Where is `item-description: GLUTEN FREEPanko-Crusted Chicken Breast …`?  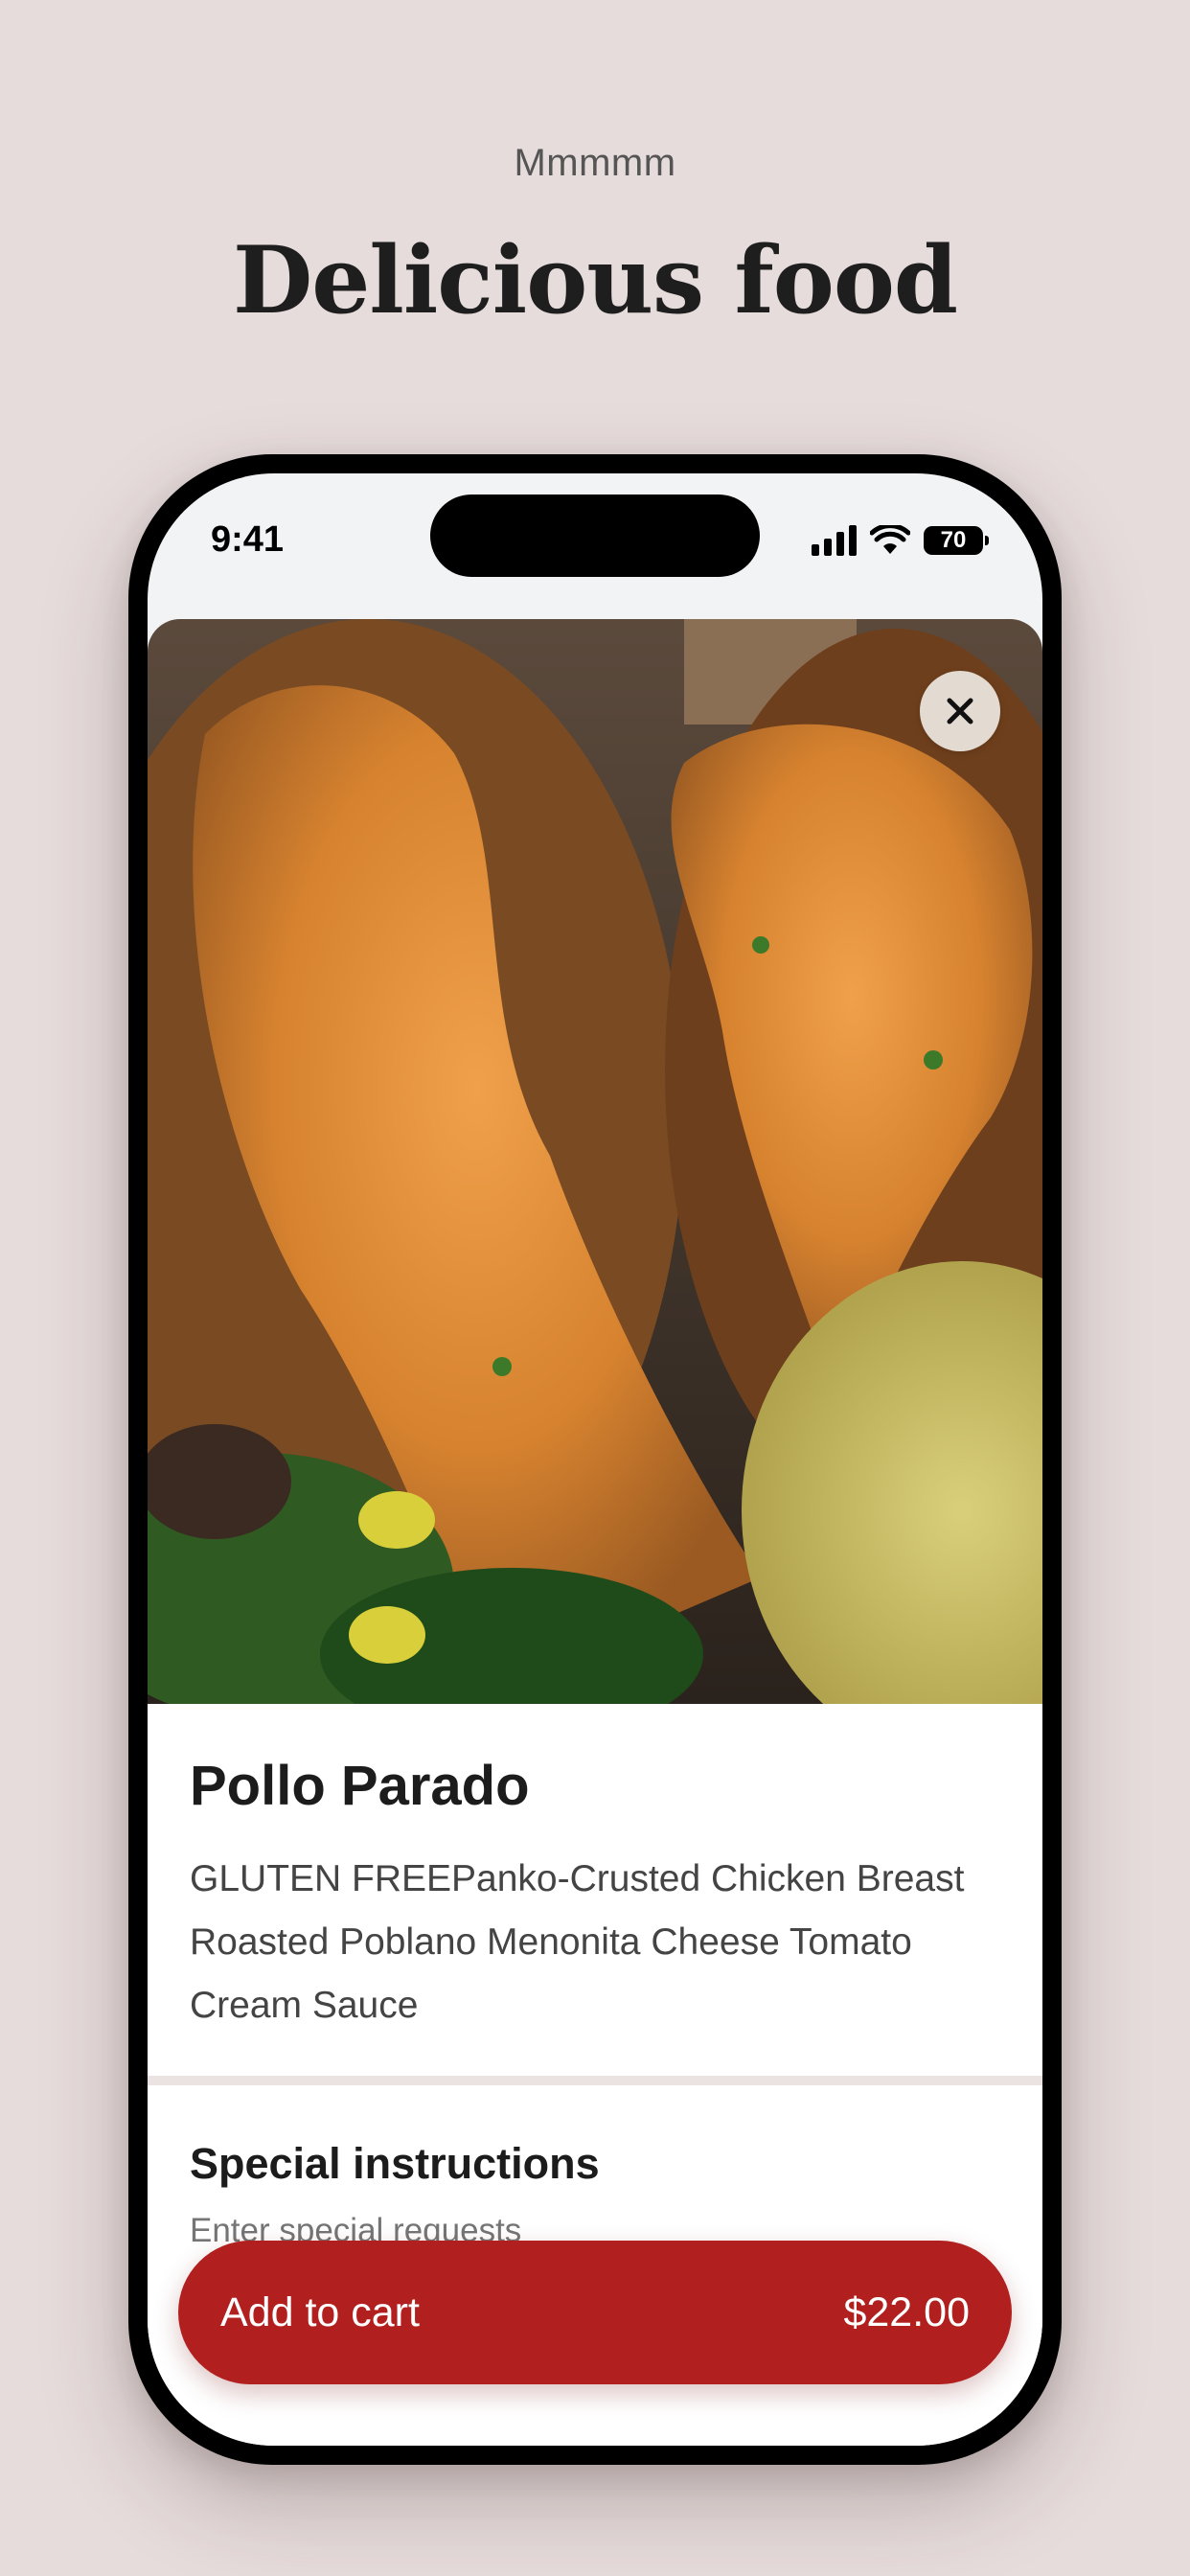 item-description: GLUTEN FREEPanko-Crusted Chicken Breast … is located at coordinates (577, 1942).